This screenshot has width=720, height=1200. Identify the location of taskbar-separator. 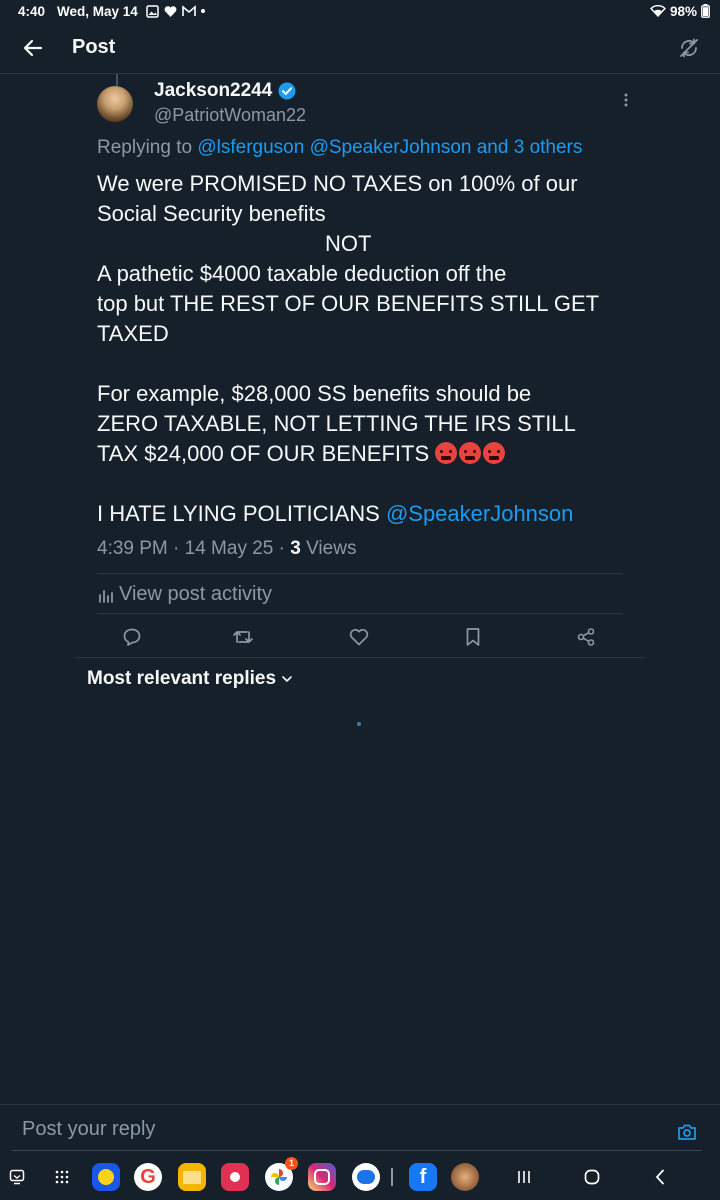
(392, 1177).